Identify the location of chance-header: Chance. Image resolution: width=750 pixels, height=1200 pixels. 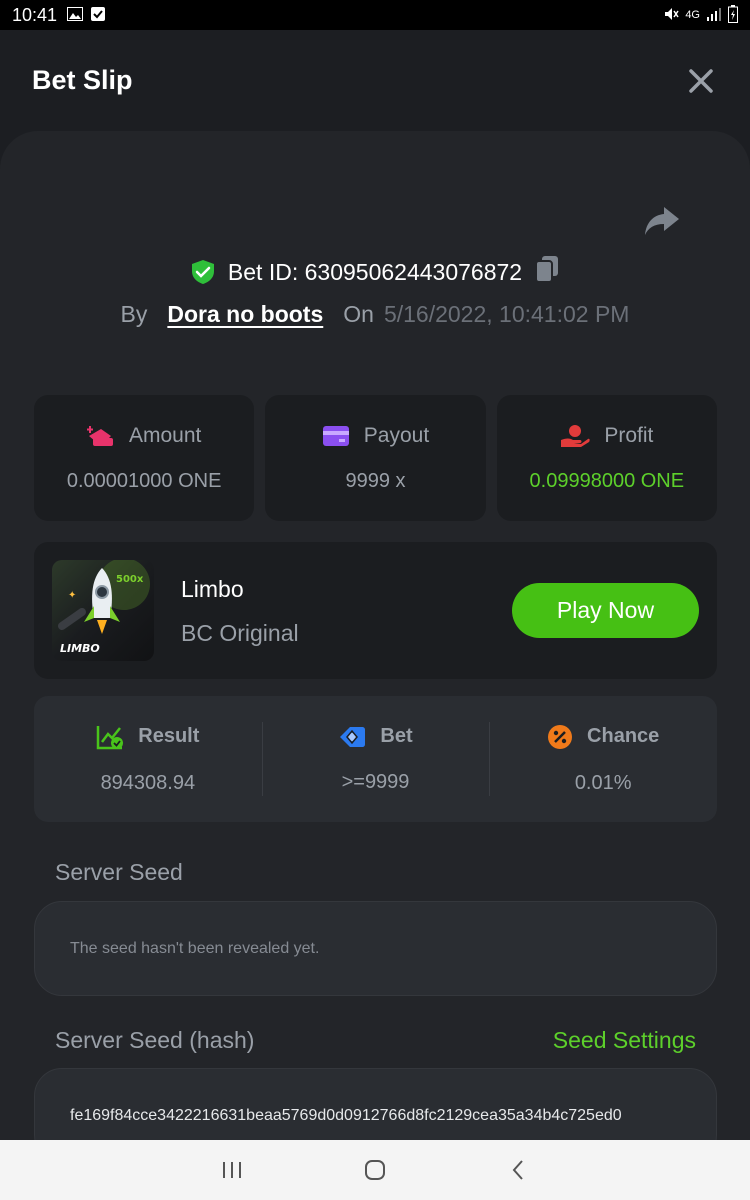
(603, 737).